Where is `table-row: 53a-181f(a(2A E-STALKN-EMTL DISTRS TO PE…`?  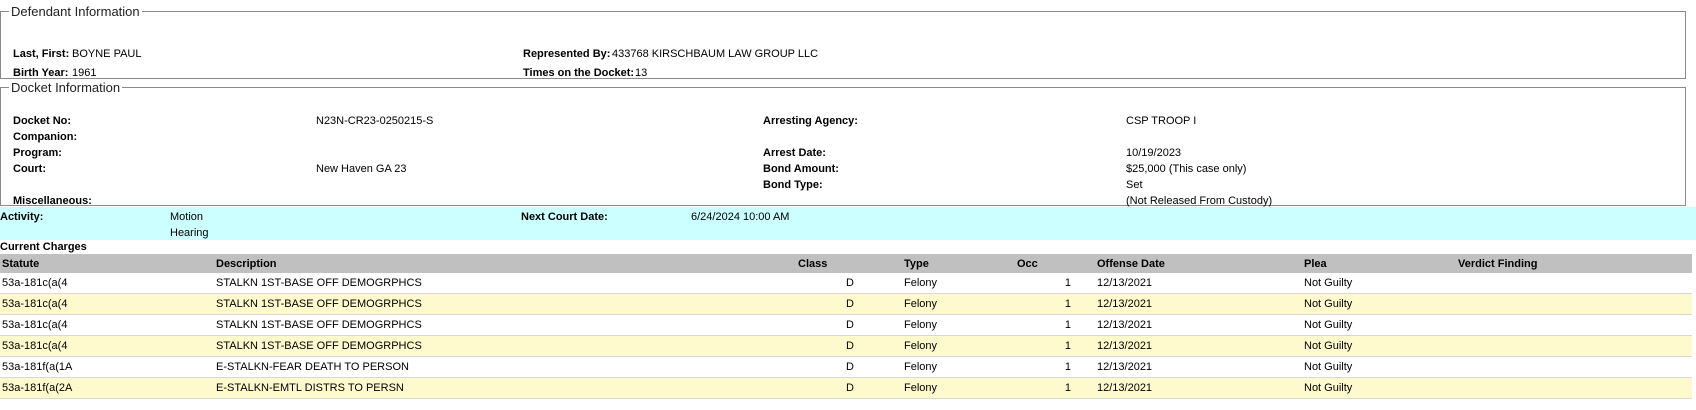 table-row: 53a-181f(a(2A E-STALKN-EMTL DISTRS TO PE… is located at coordinates (846, 388).